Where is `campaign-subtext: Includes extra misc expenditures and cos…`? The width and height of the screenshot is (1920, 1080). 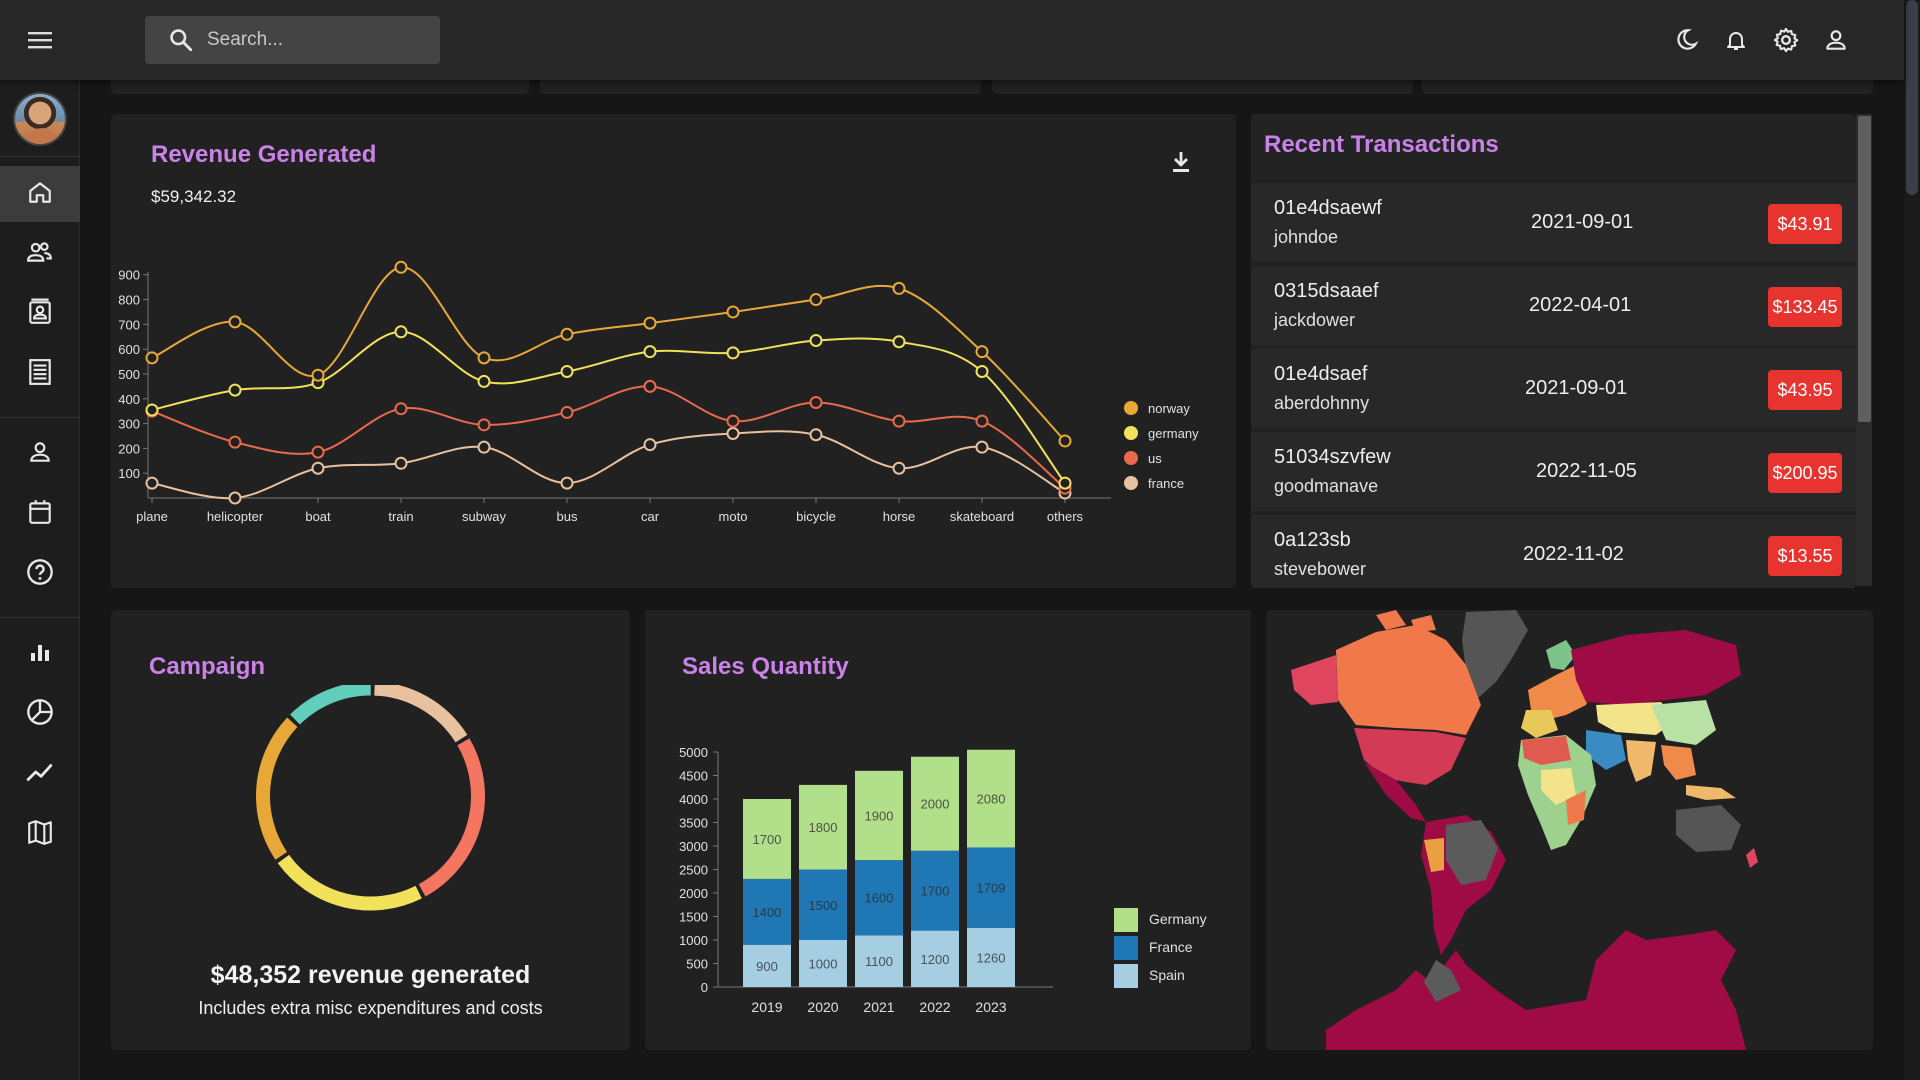 campaign-subtext: Includes extra misc expenditures and cos… is located at coordinates (370, 1008).